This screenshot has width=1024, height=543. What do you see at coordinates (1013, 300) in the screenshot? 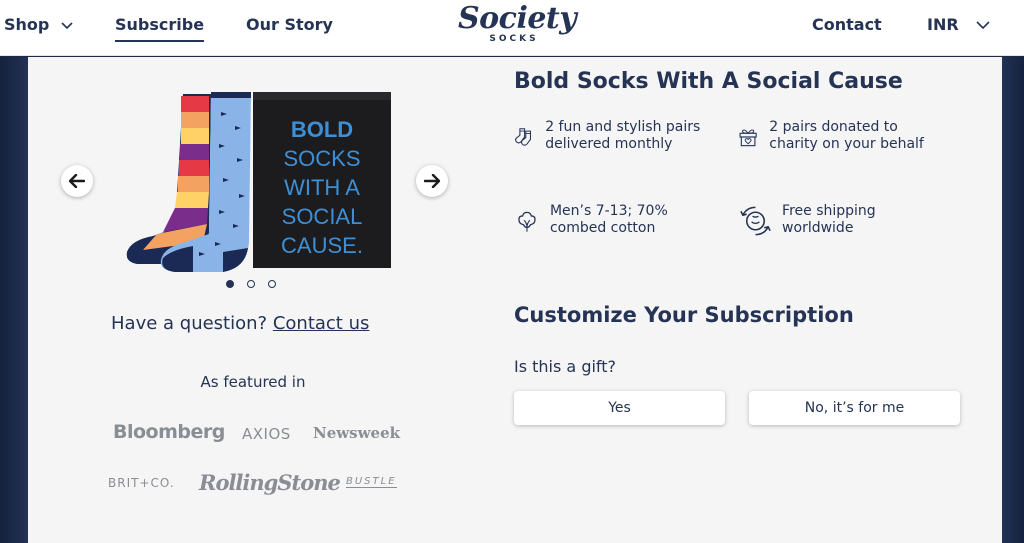
I see `page-background-right` at bounding box center [1013, 300].